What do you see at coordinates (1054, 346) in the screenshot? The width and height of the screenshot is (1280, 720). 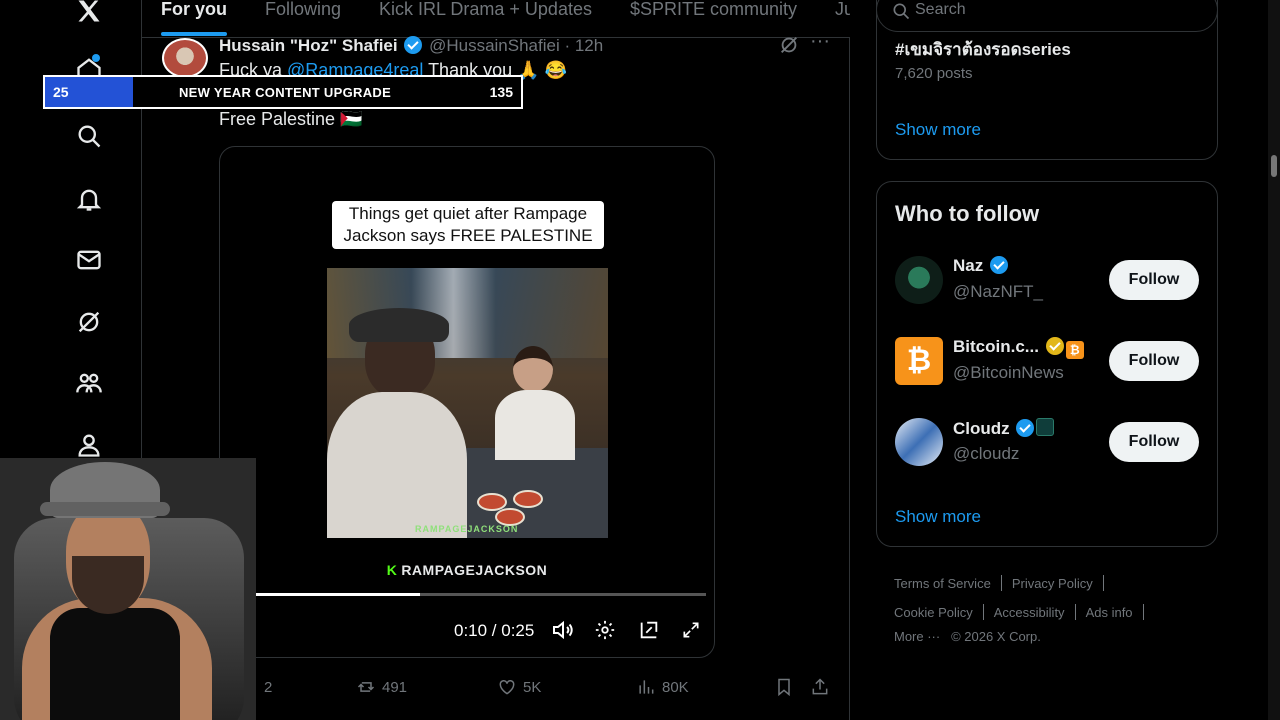 I see `gold-verified-badge-icon` at bounding box center [1054, 346].